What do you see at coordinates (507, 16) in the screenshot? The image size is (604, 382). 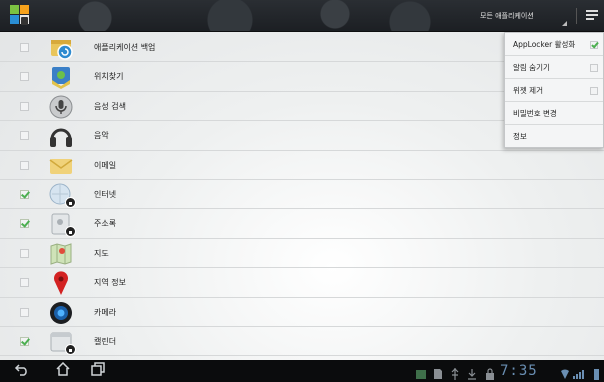 I see `app-filter-label: 모든 애플리케이션` at bounding box center [507, 16].